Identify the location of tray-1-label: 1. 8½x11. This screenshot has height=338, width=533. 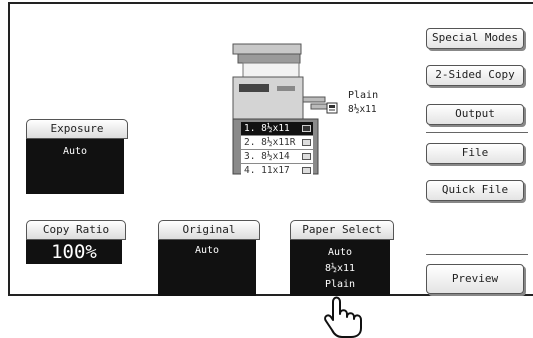
(267, 128).